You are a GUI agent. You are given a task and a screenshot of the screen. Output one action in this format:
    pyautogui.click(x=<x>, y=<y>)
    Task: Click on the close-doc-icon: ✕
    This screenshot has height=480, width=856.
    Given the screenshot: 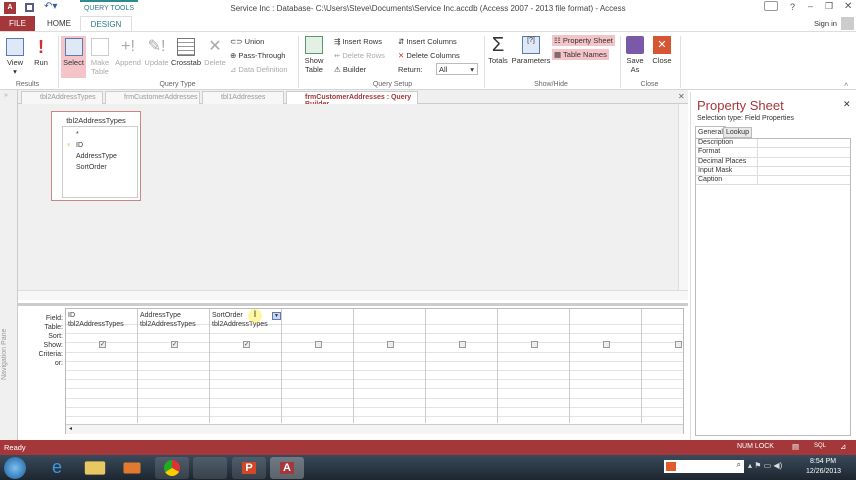 What is the action you would take?
    pyautogui.click(x=681, y=96)
    